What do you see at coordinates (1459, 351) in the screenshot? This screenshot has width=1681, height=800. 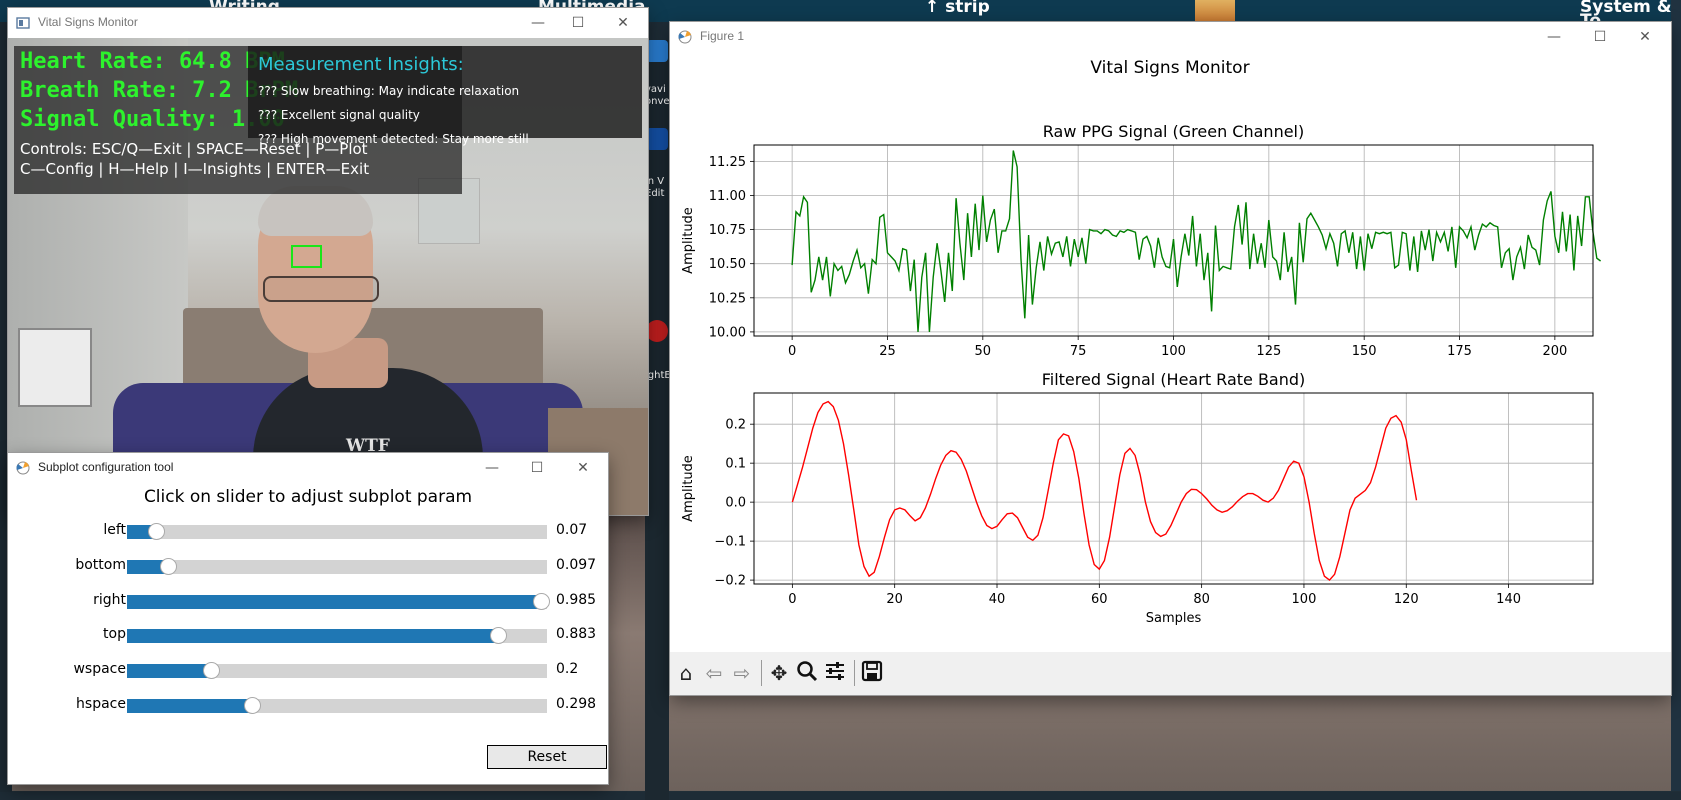 I see `x-tick-label: 175` at bounding box center [1459, 351].